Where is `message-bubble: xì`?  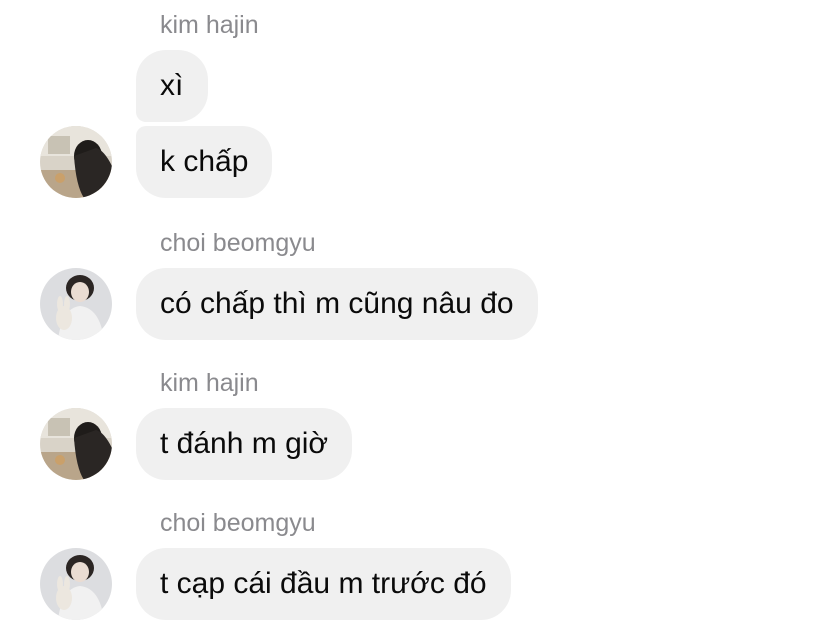
message-bubble: xì is located at coordinates (172, 86).